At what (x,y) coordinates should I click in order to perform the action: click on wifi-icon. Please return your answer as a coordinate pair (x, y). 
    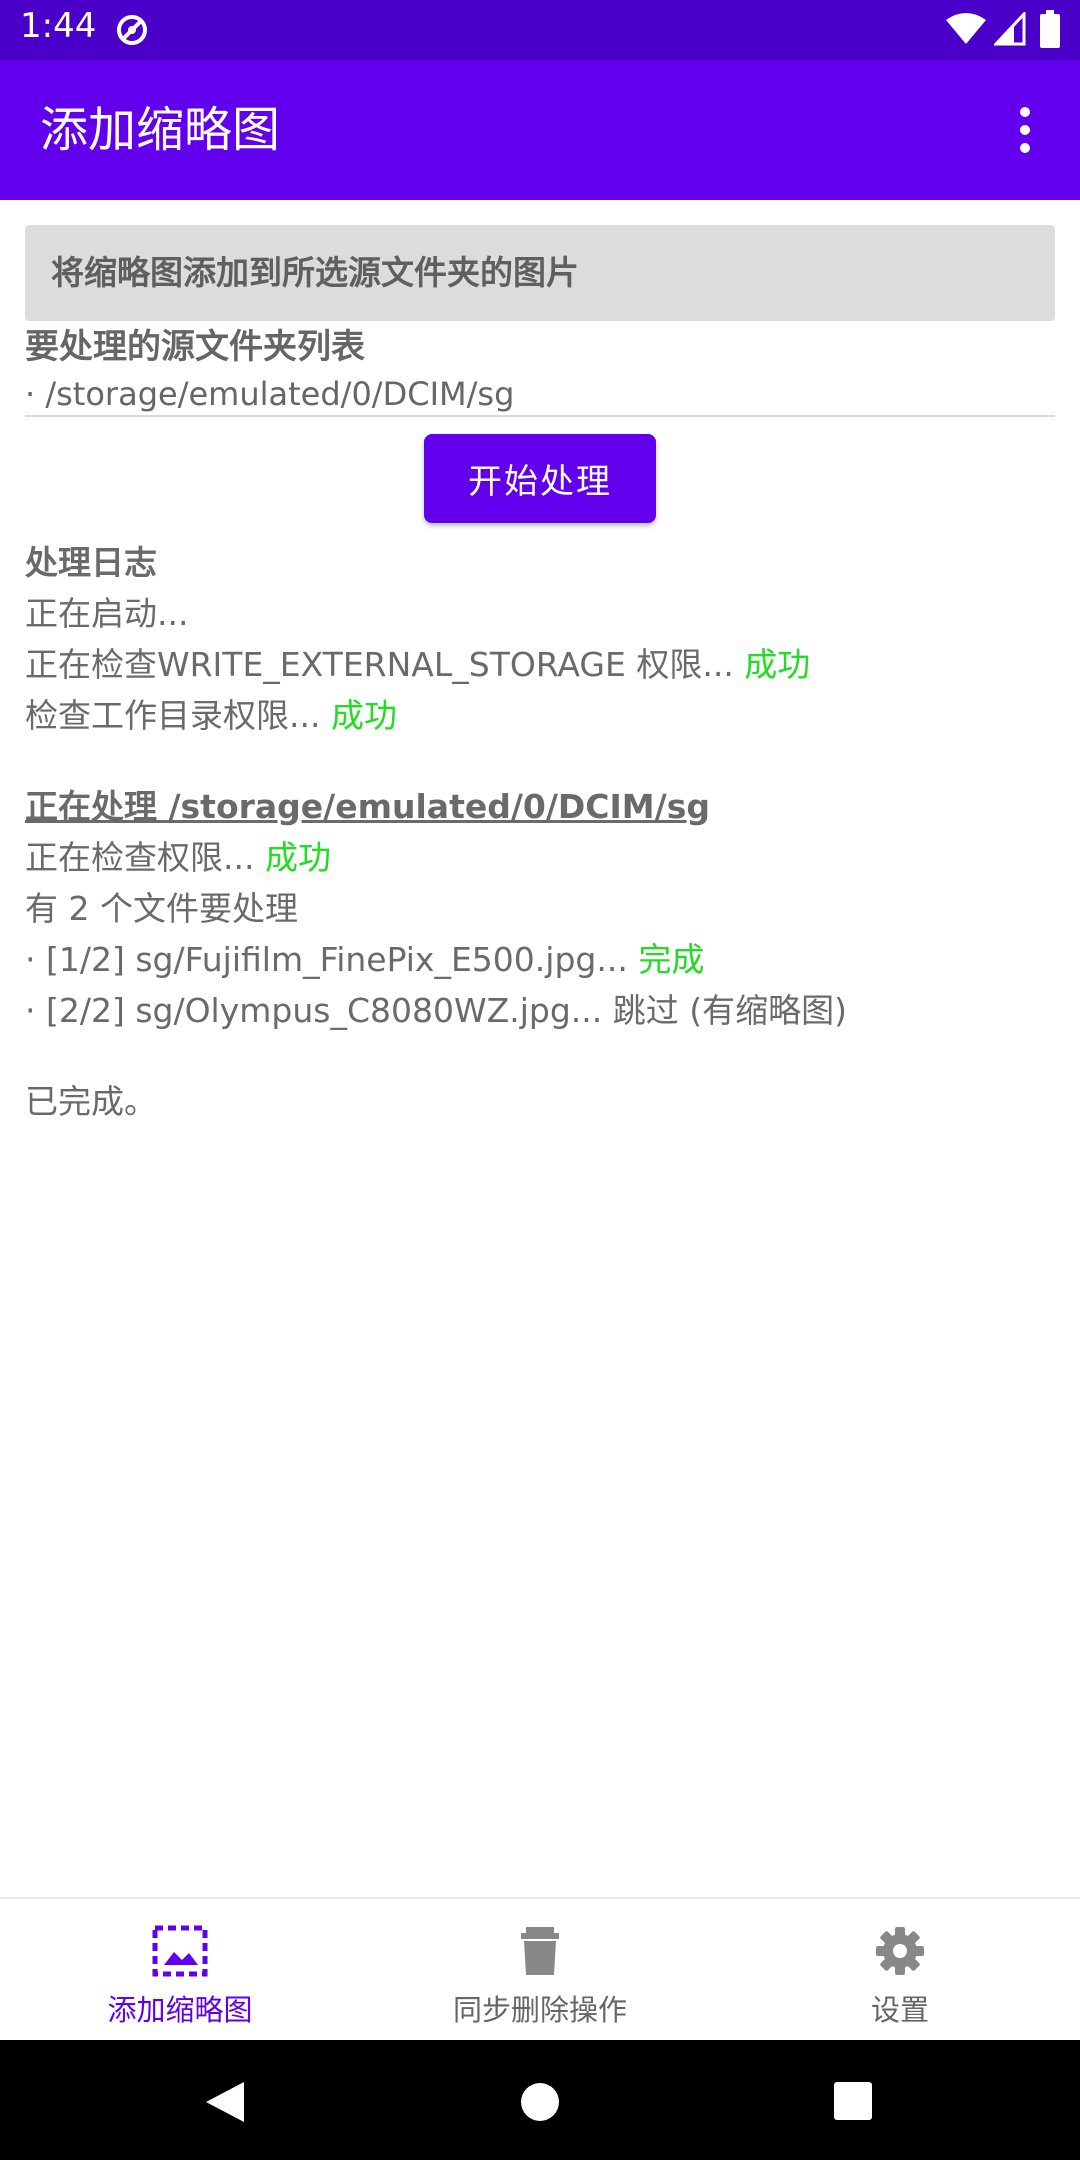
    Looking at the image, I should click on (966, 28).